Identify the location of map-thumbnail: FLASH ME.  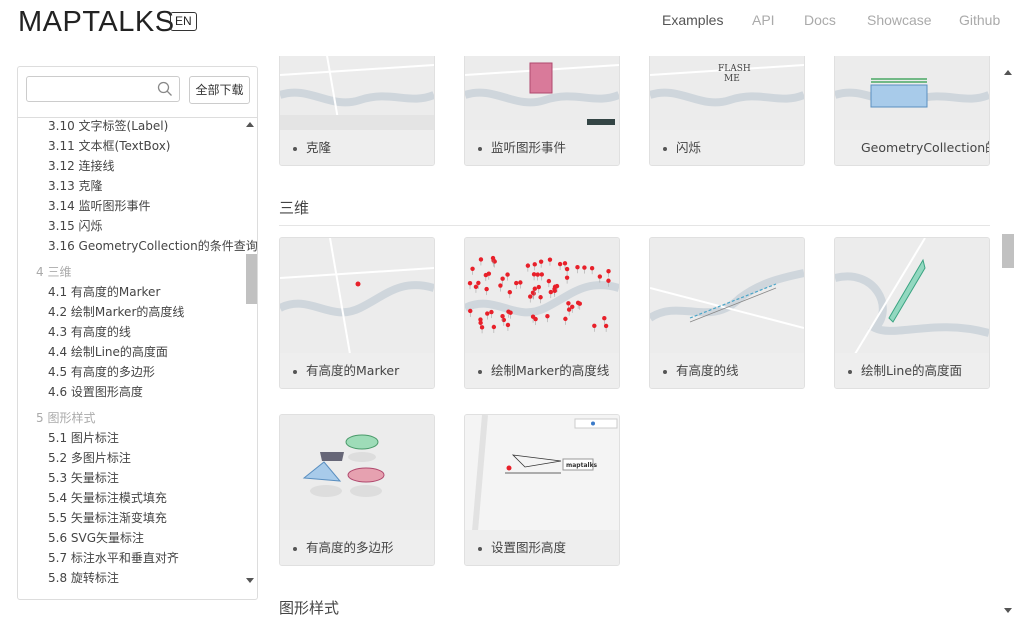
(727, 93).